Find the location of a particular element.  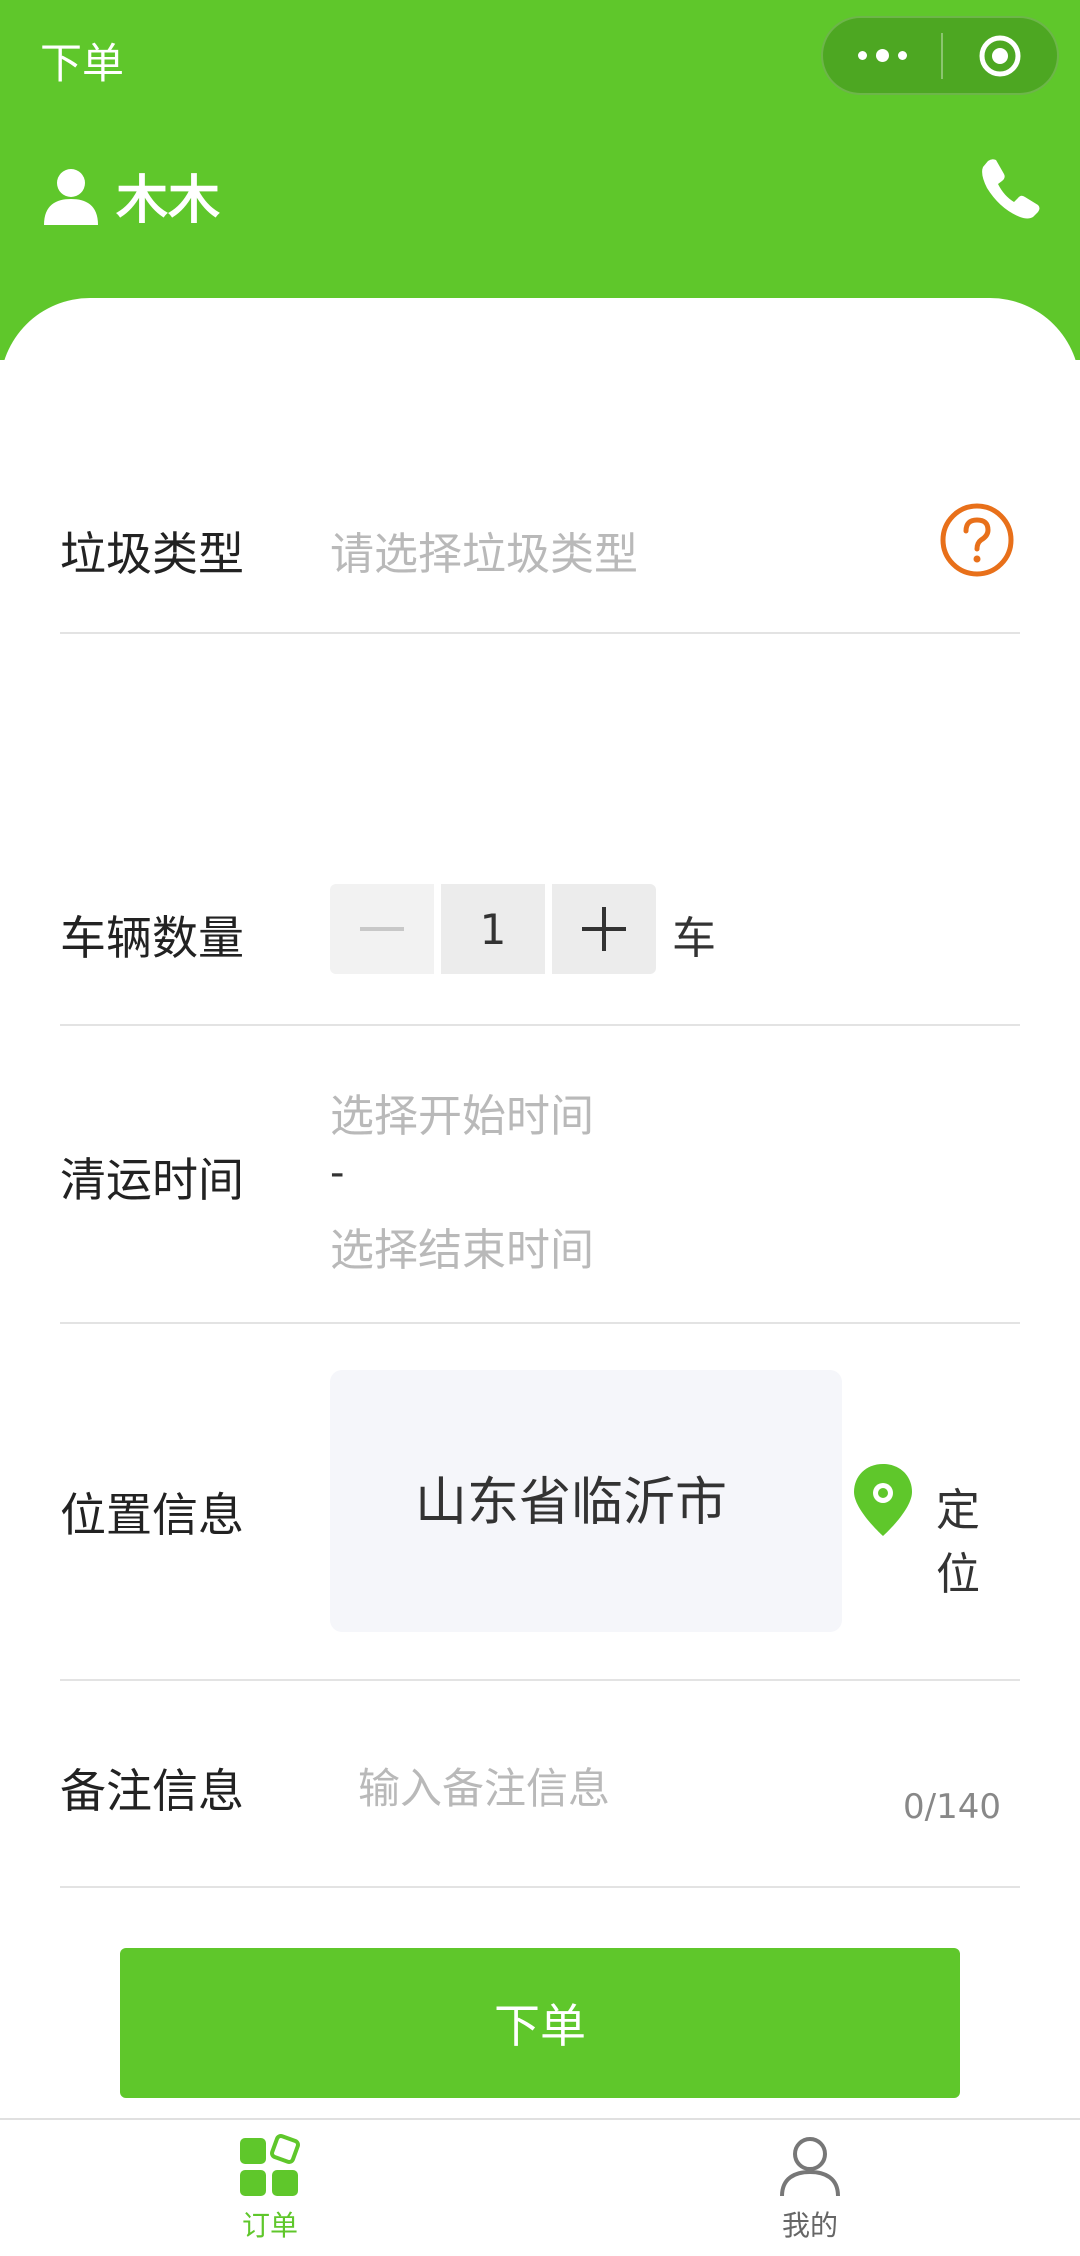

tab-order: 订单 is located at coordinates (270, 2189).